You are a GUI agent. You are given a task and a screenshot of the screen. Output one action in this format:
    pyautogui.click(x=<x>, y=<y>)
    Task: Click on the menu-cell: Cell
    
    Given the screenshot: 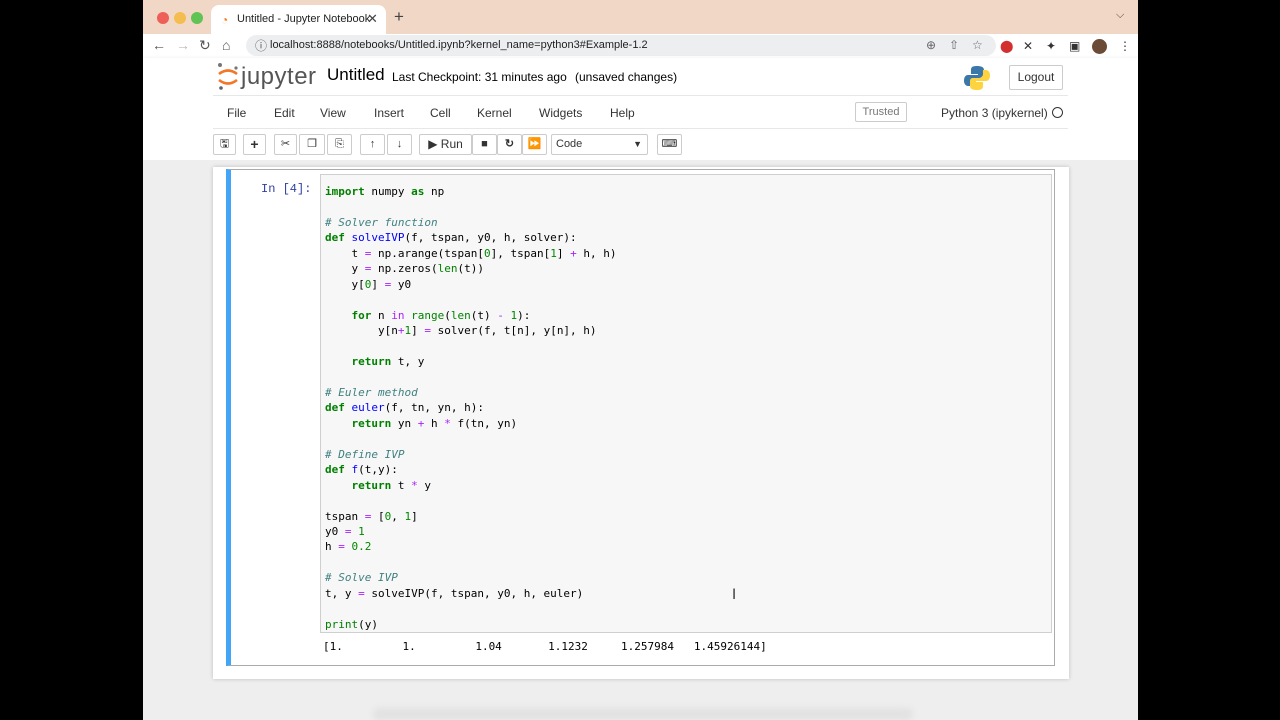 What is the action you would take?
    pyautogui.click(x=440, y=113)
    